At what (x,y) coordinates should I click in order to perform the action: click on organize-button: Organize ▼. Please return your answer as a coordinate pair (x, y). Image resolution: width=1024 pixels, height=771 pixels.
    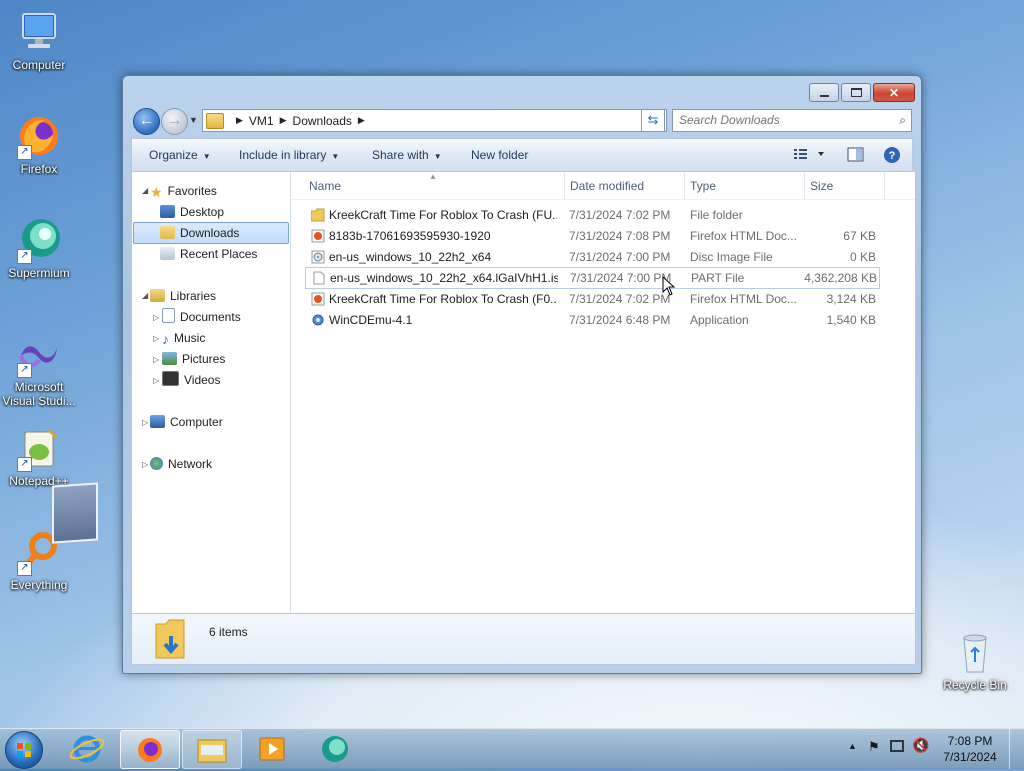
    Looking at the image, I should click on (180, 155).